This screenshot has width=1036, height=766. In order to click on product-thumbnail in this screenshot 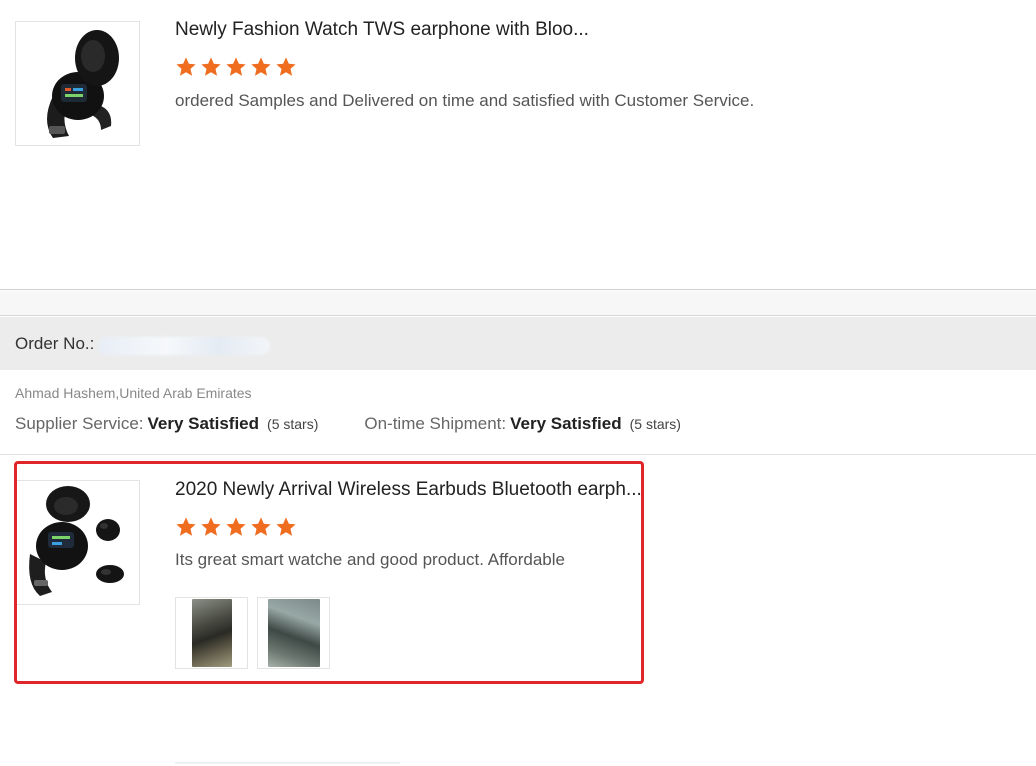, I will do `click(77, 83)`.